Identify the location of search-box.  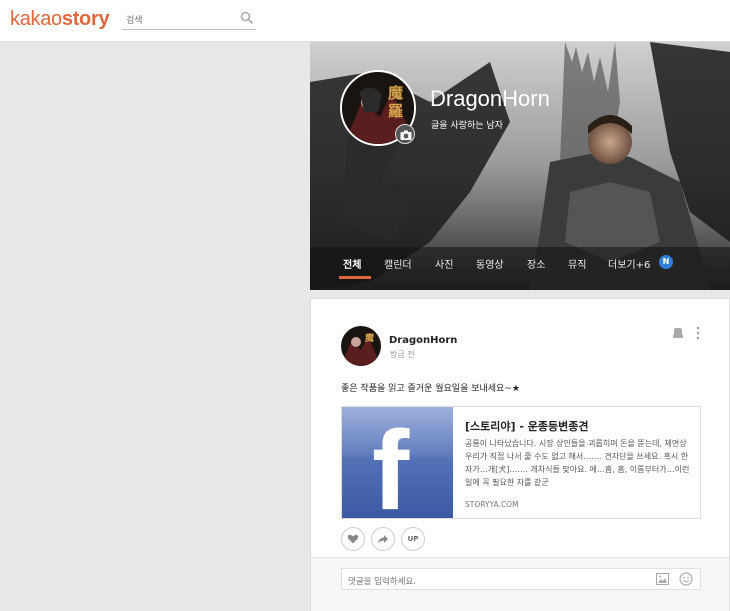
(189, 19).